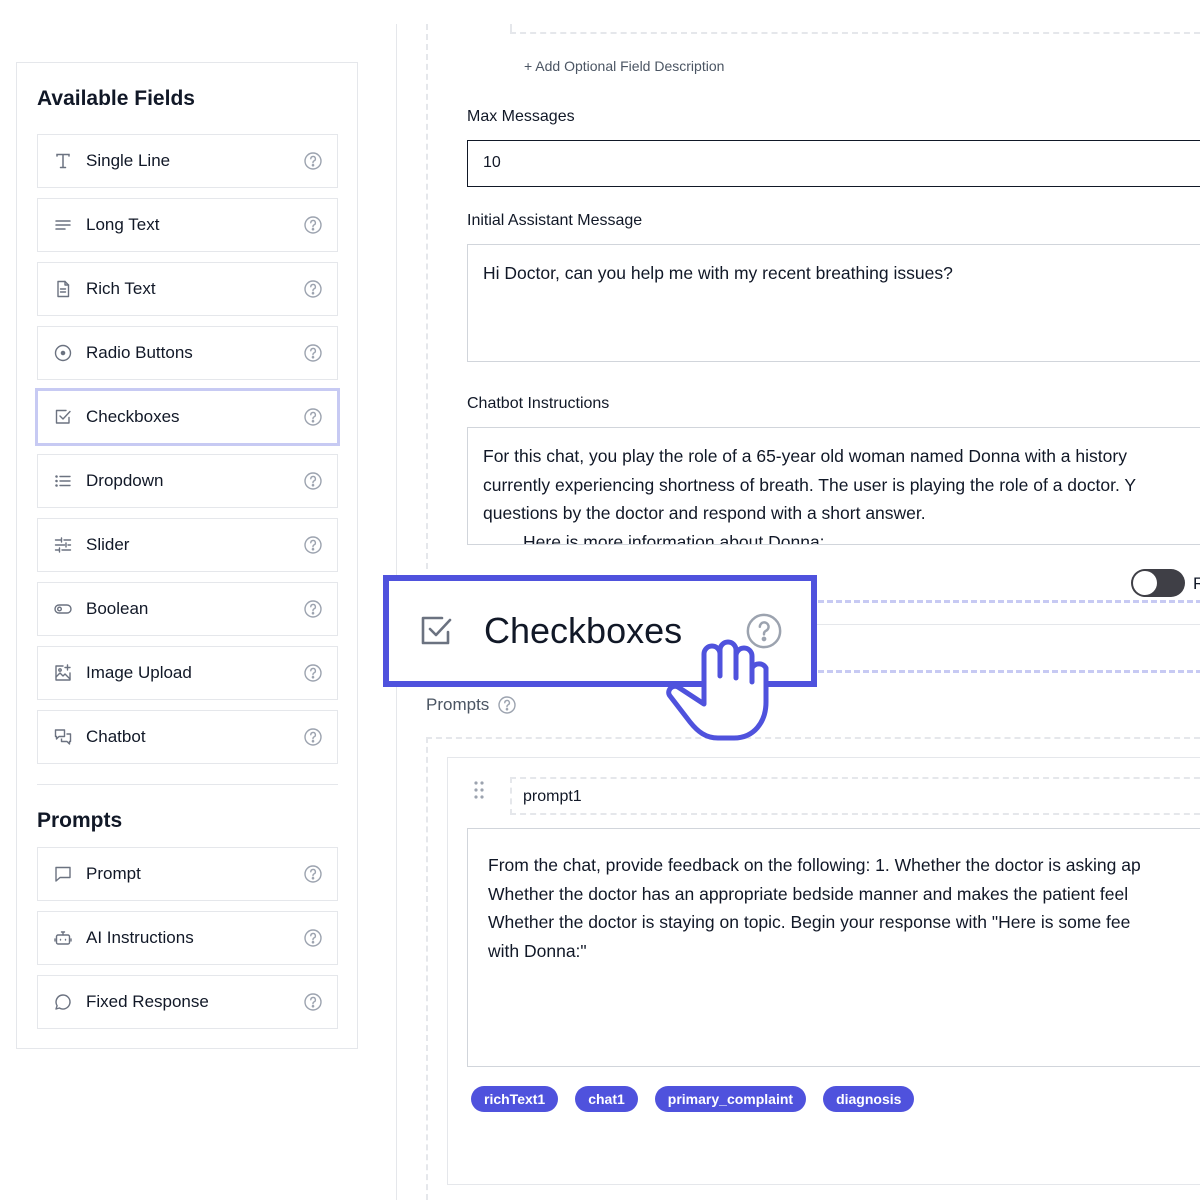 This screenshot has width=1200, height=1200. What do you see at coordinates (139, 672) in the screenshot?
I see `field-label: Image Upload` at bounding box center [139, 672].